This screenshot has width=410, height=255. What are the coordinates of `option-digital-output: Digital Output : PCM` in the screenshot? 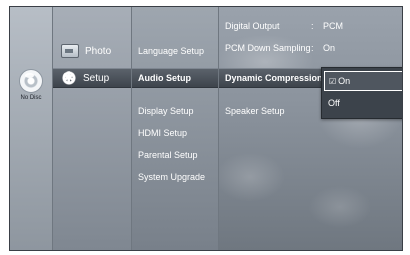 It's located at (310, 26).